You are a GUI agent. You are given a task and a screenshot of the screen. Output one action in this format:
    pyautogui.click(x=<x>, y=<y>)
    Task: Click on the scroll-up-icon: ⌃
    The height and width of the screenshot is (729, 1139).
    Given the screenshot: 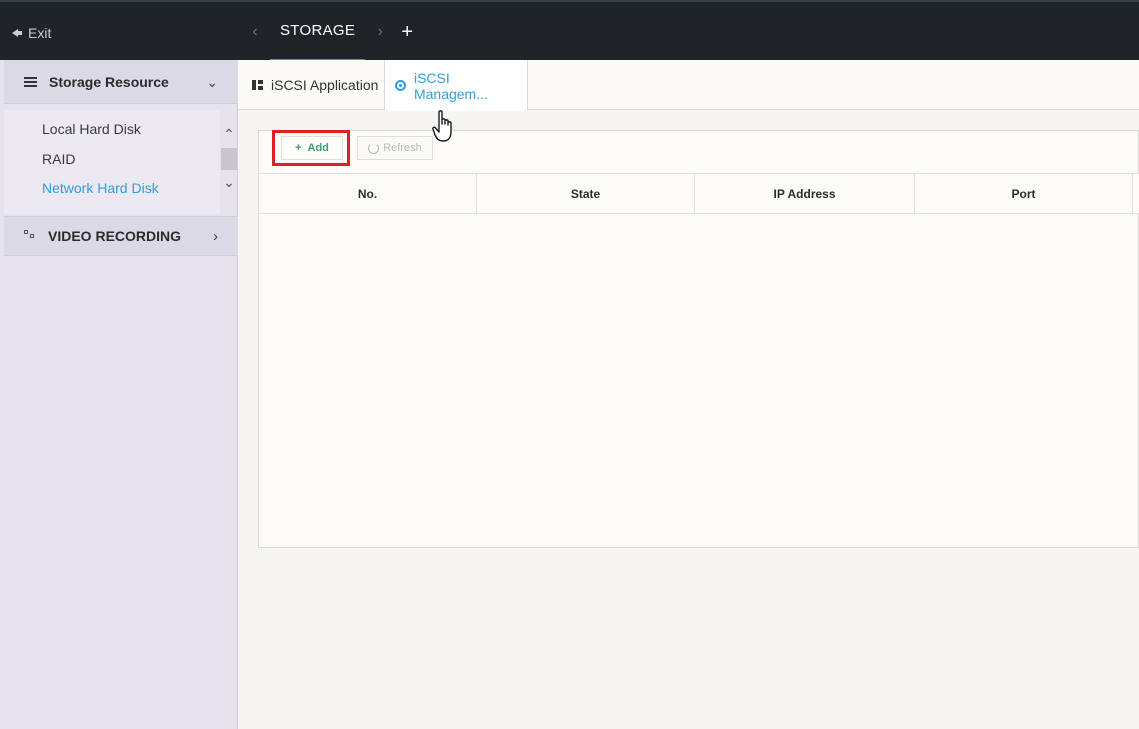 What is the action you would take?
    pyautogui.click(x=229, y=134)
    